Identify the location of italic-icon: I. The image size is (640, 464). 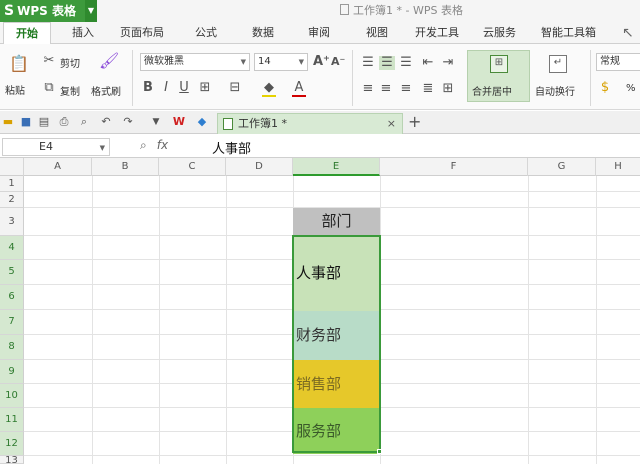
(166, 88).